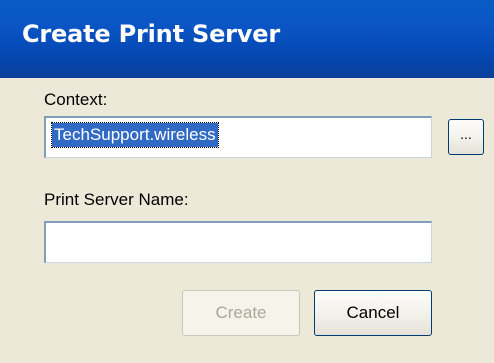 This screenshot has height=363, width=494. I want to click on create-button: Create, so click(241, 313).